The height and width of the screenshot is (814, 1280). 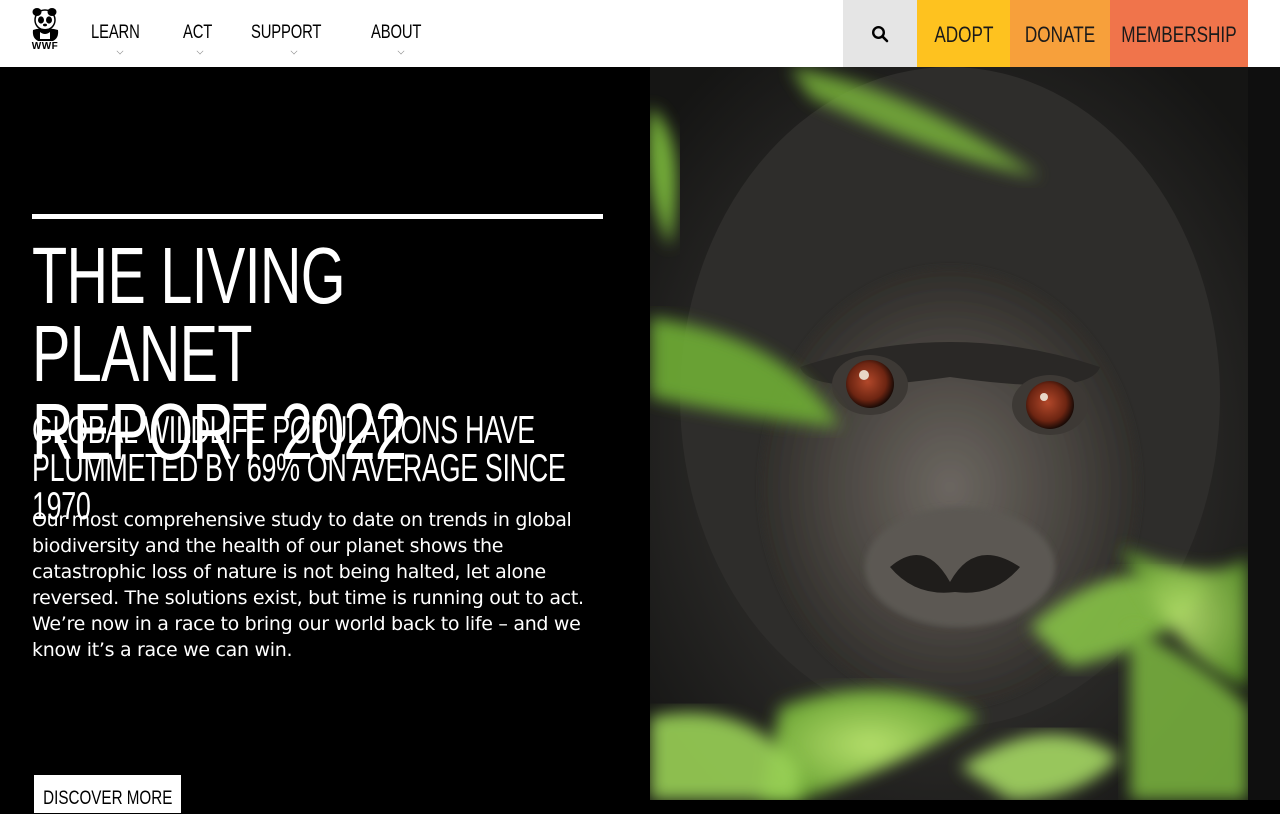 I want to click on nav-item-act: ACT, so click(x=201, y=33).